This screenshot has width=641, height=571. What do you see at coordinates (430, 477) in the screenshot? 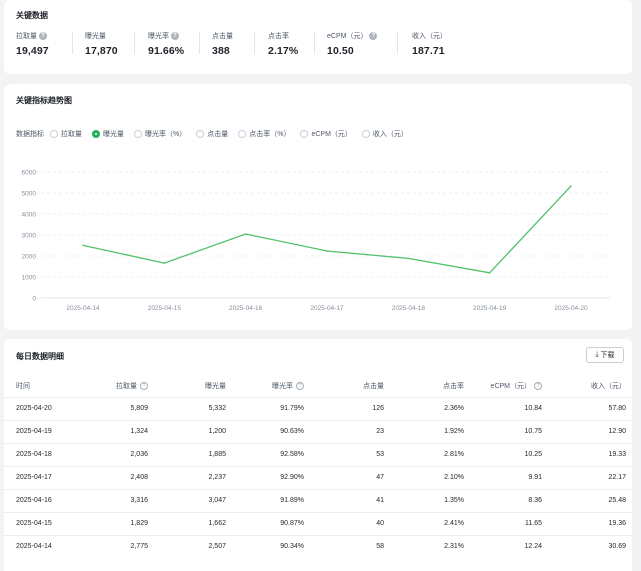
I see `table-cell: 2.10%` at bounding box center [430, 477].